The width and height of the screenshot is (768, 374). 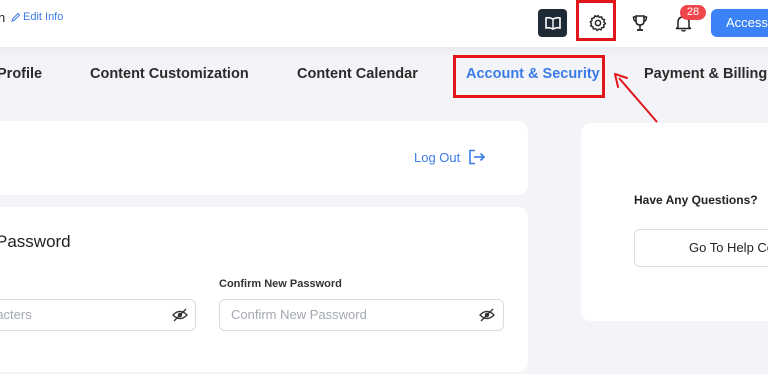 I want to click on logout-button: Log Out, so click(x=450, y=157).